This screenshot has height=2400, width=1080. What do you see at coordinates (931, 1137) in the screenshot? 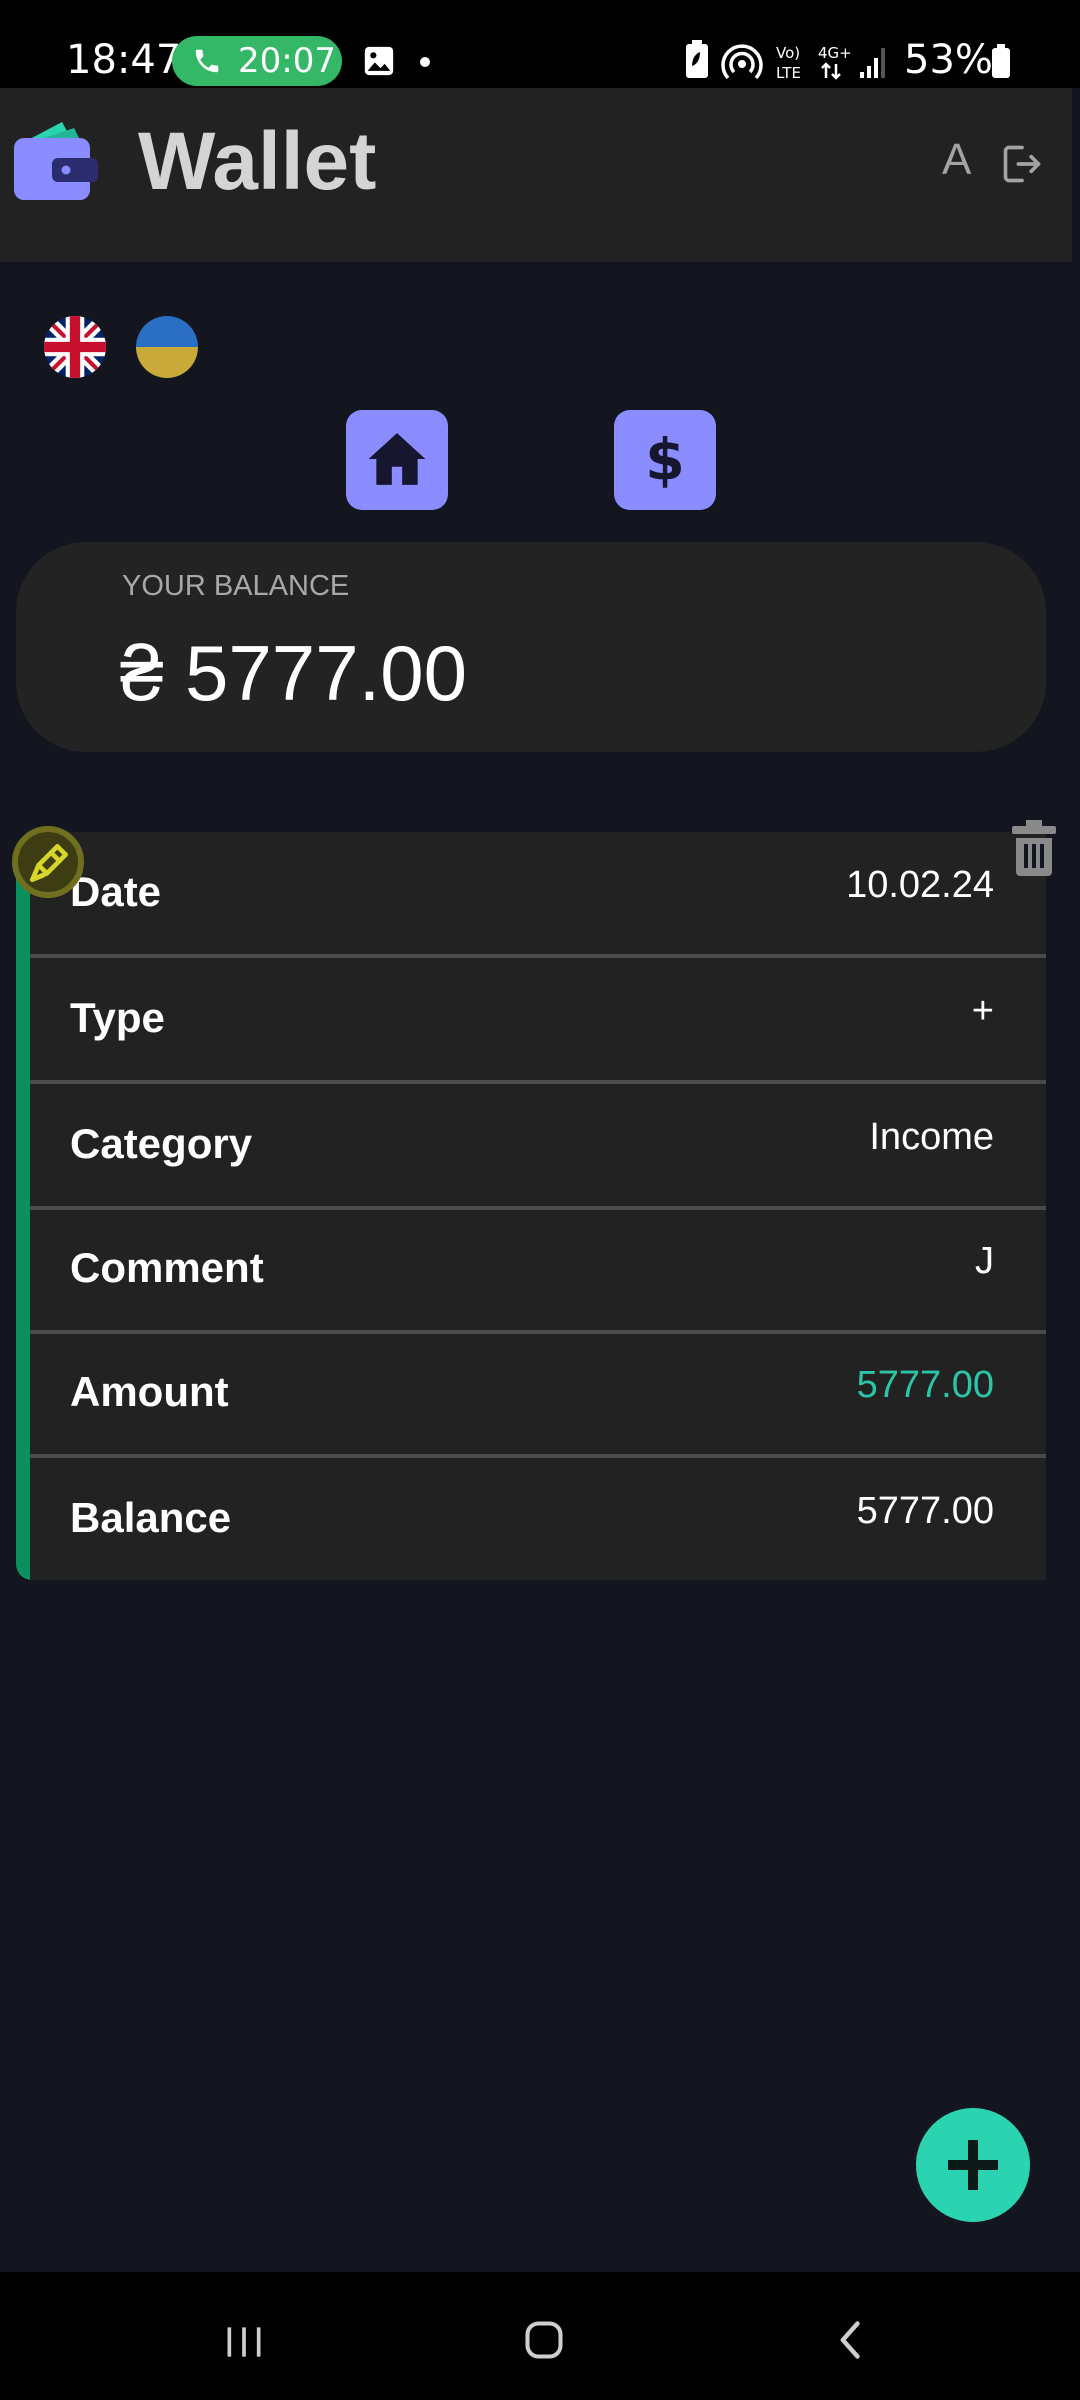
I see `row-value: Income` at bounding box center [931, 1137].